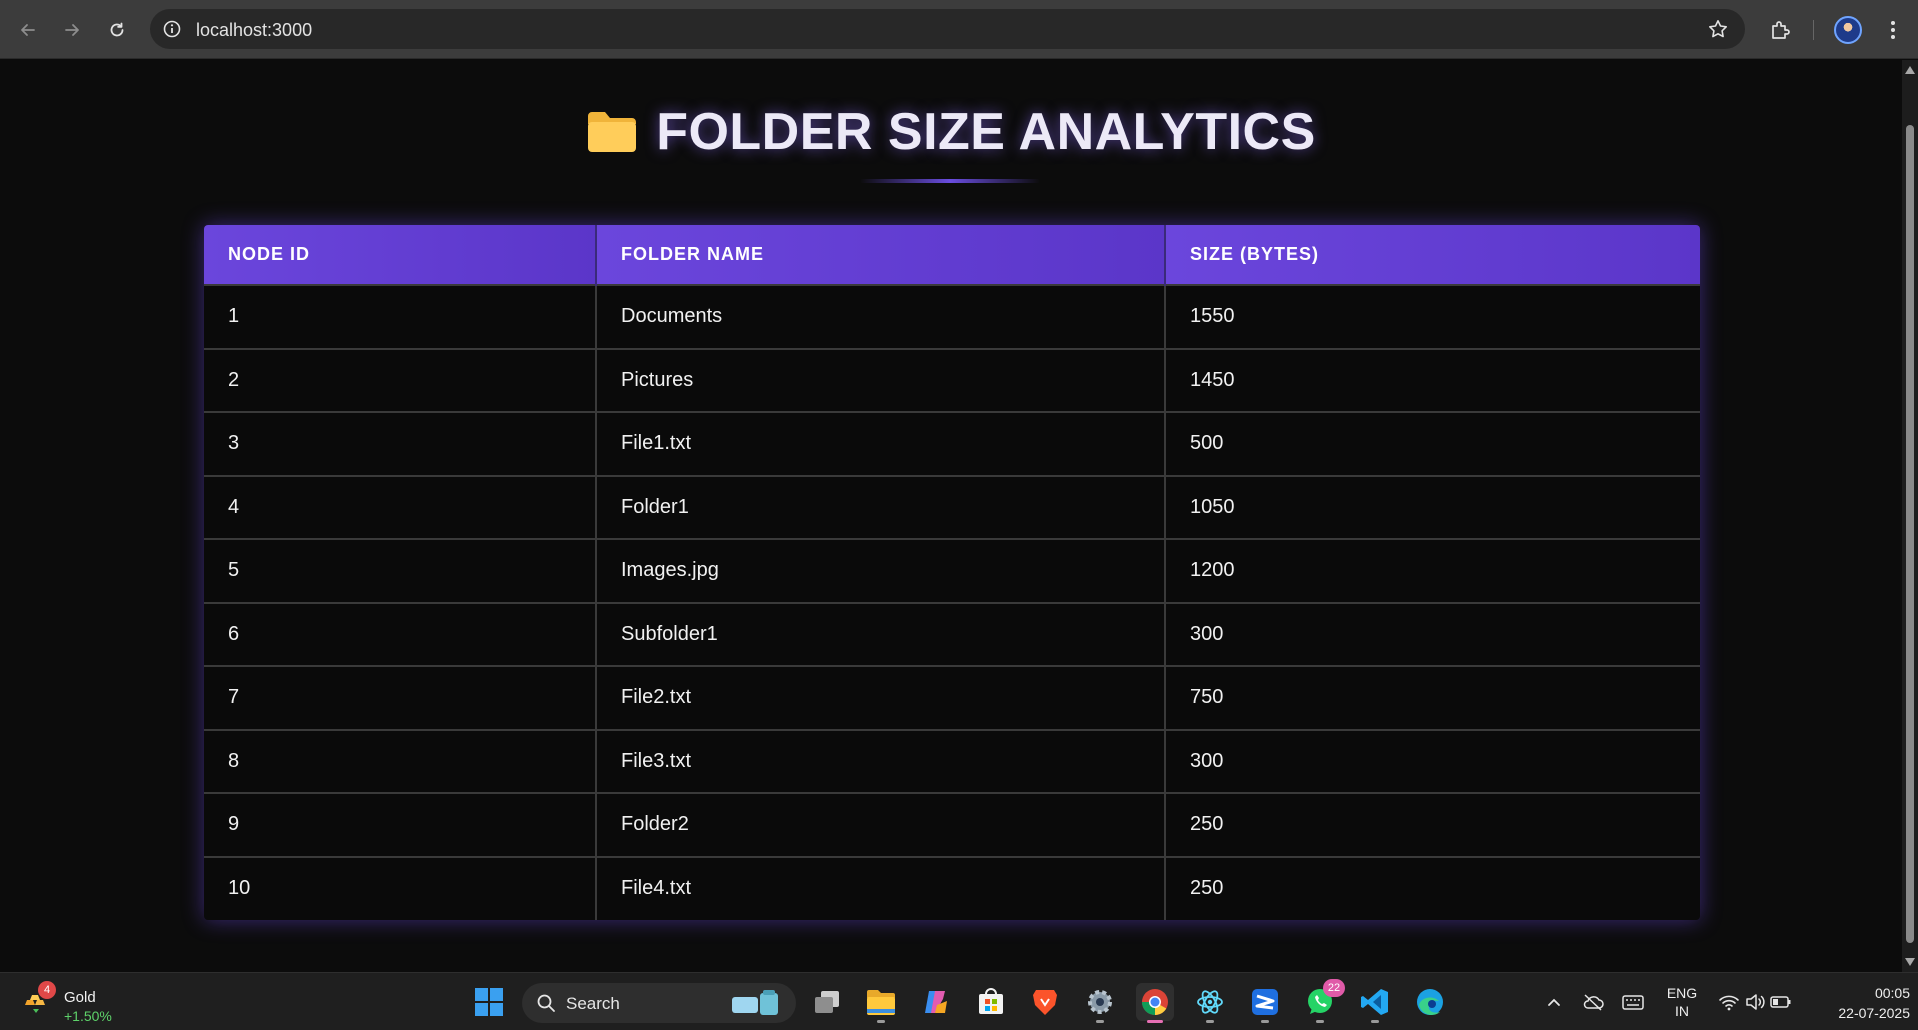 Image resolution: width=1918 pixels, height=1030 pixels. What do you see at coordinates (881, 824) in the screenshot?
I see `cell-folder-name: Folder2` at bounding box center [881, 824].